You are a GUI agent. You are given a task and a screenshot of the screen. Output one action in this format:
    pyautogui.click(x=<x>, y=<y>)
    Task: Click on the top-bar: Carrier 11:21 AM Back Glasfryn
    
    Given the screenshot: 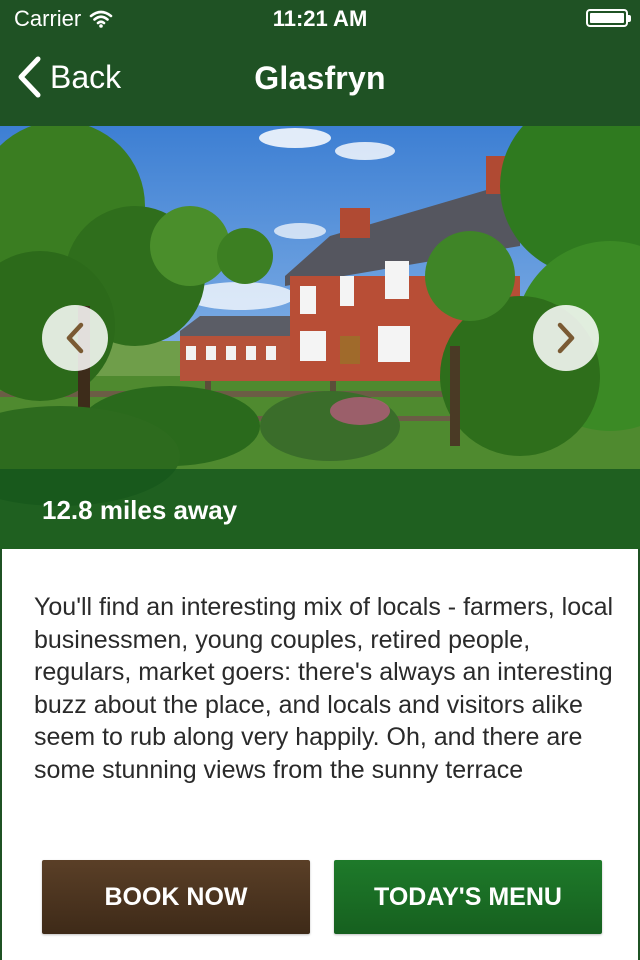 What is the action you would take?
    pyautogui.click(x=320, y=63)
    